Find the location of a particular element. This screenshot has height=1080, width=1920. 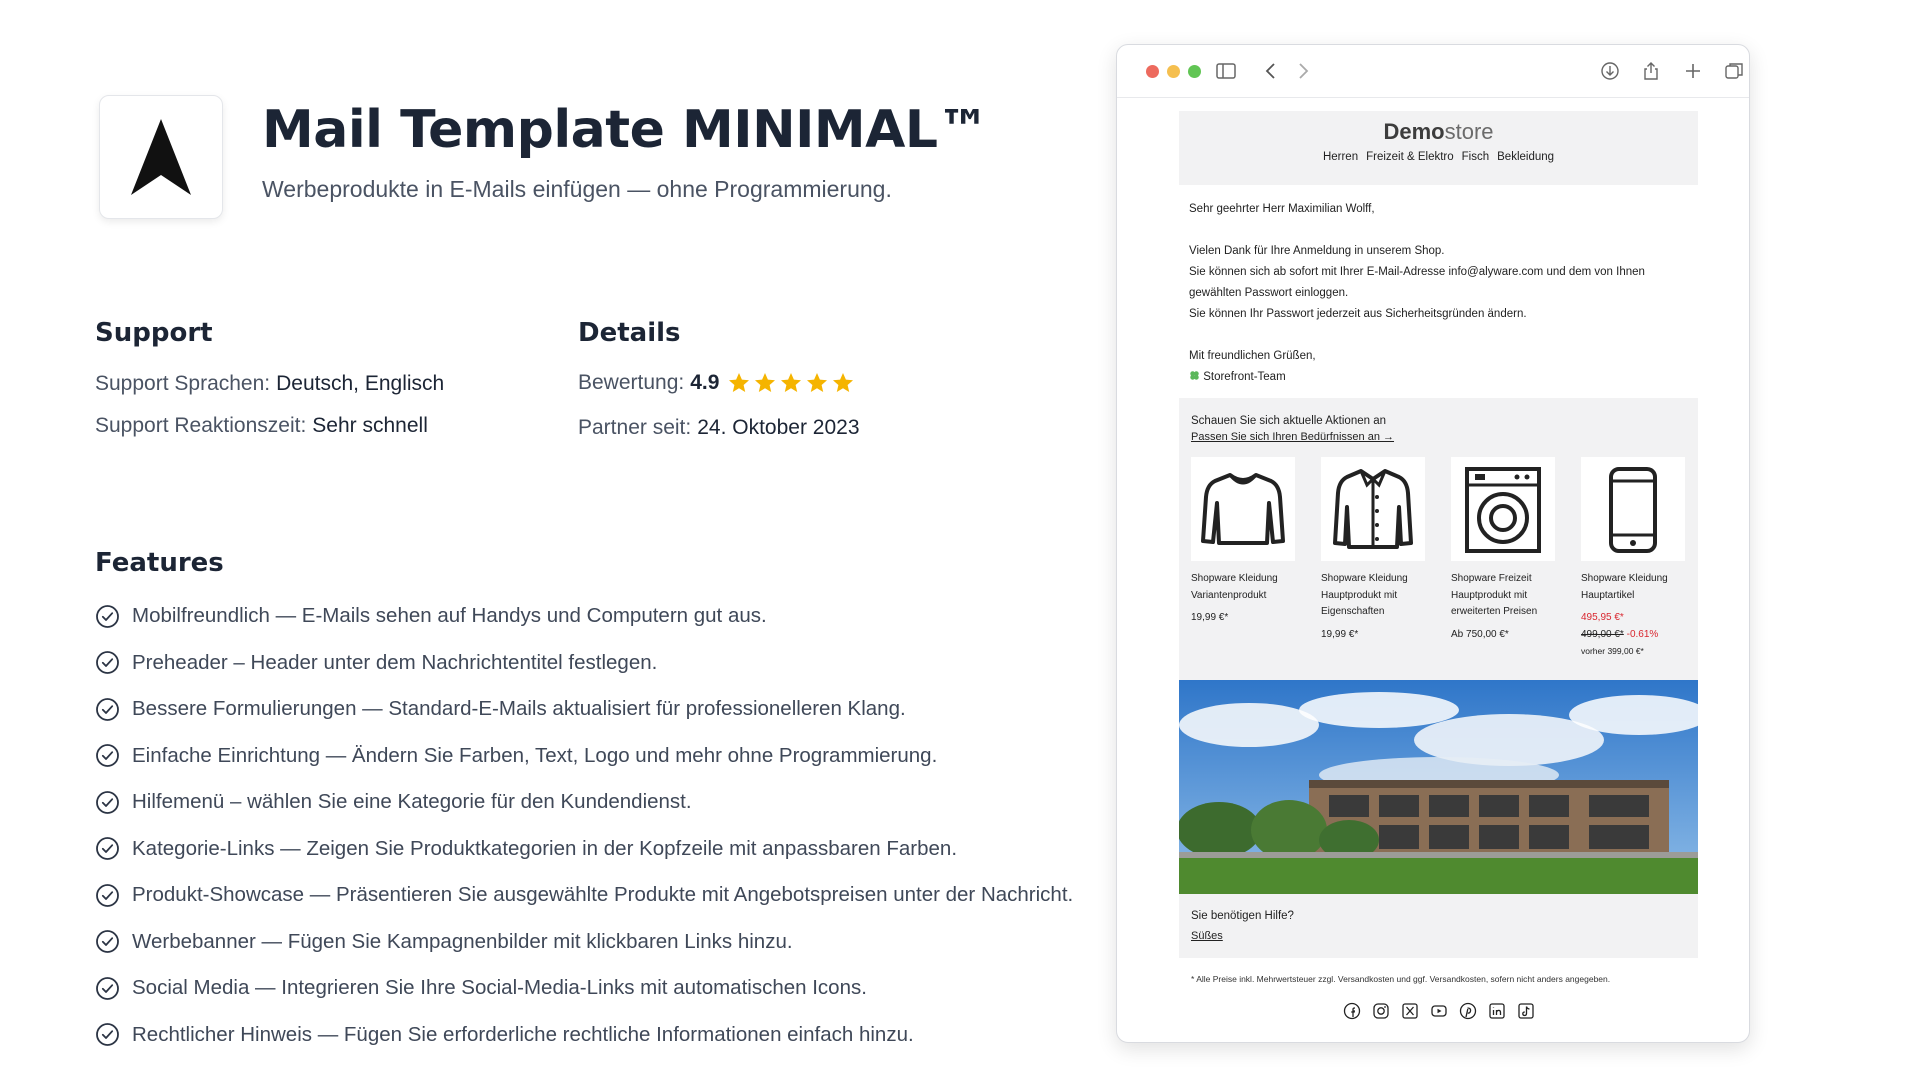

product-old-price: 499,00 €* is located at coordinates (1602, 634).